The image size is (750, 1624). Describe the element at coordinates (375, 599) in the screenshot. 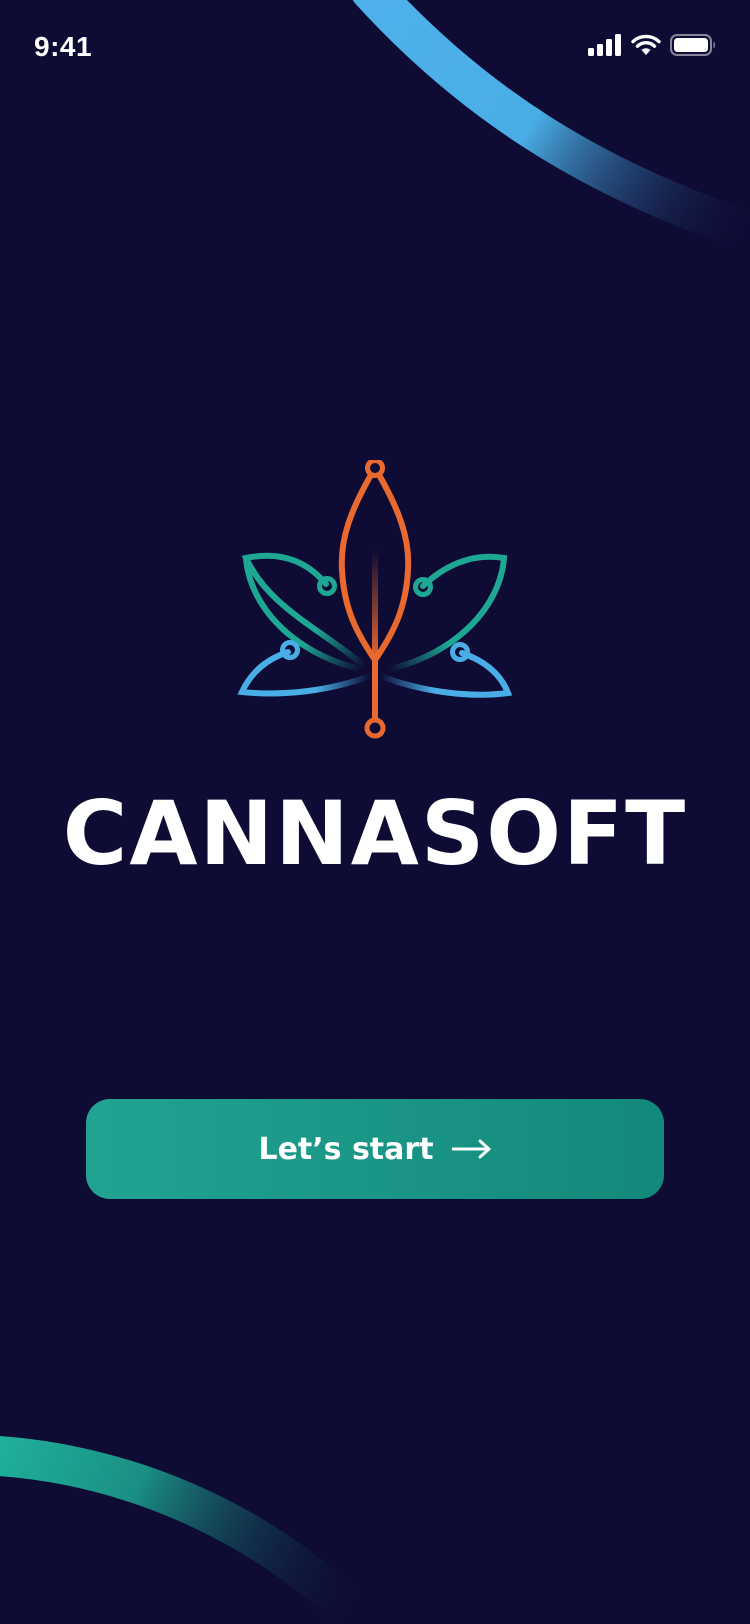

I see `cannabis-leaf-circuit-icon` at that location.